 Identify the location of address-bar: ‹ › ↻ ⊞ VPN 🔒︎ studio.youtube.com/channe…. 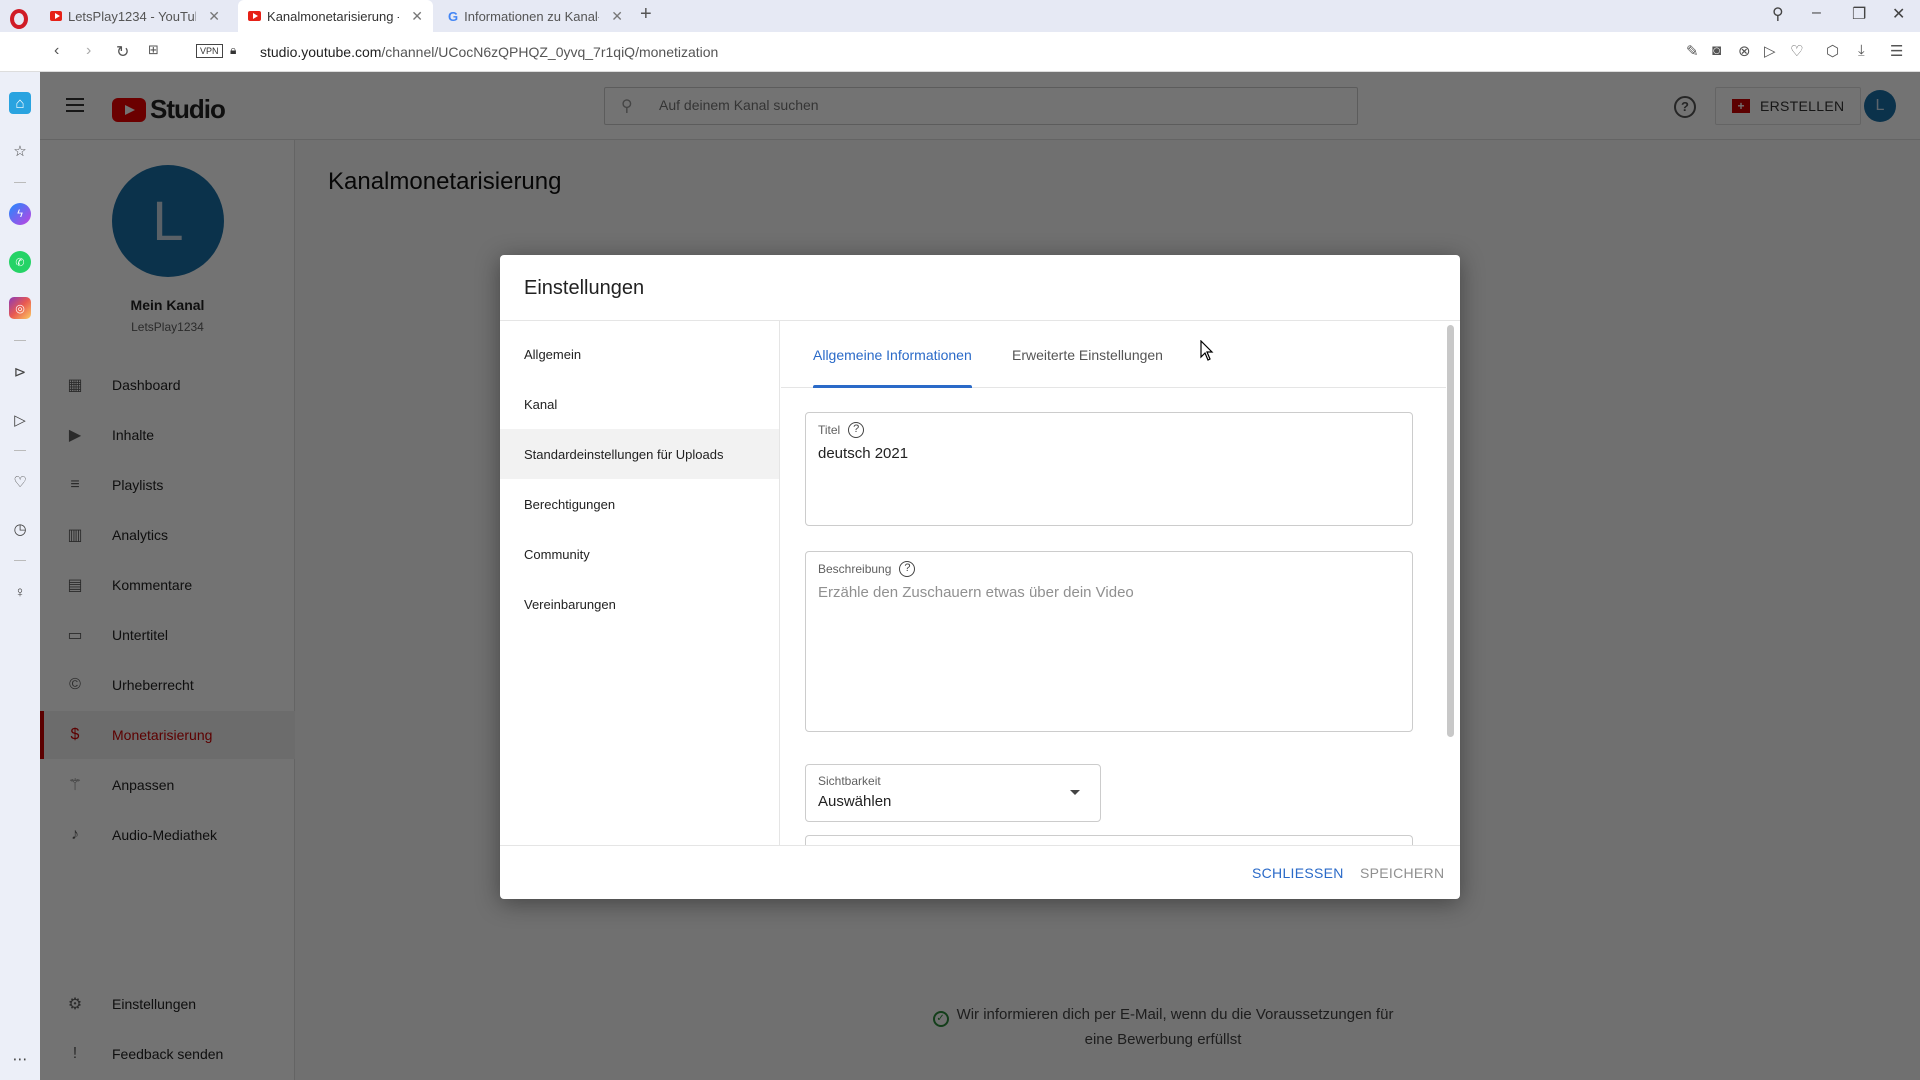
(960, 52).